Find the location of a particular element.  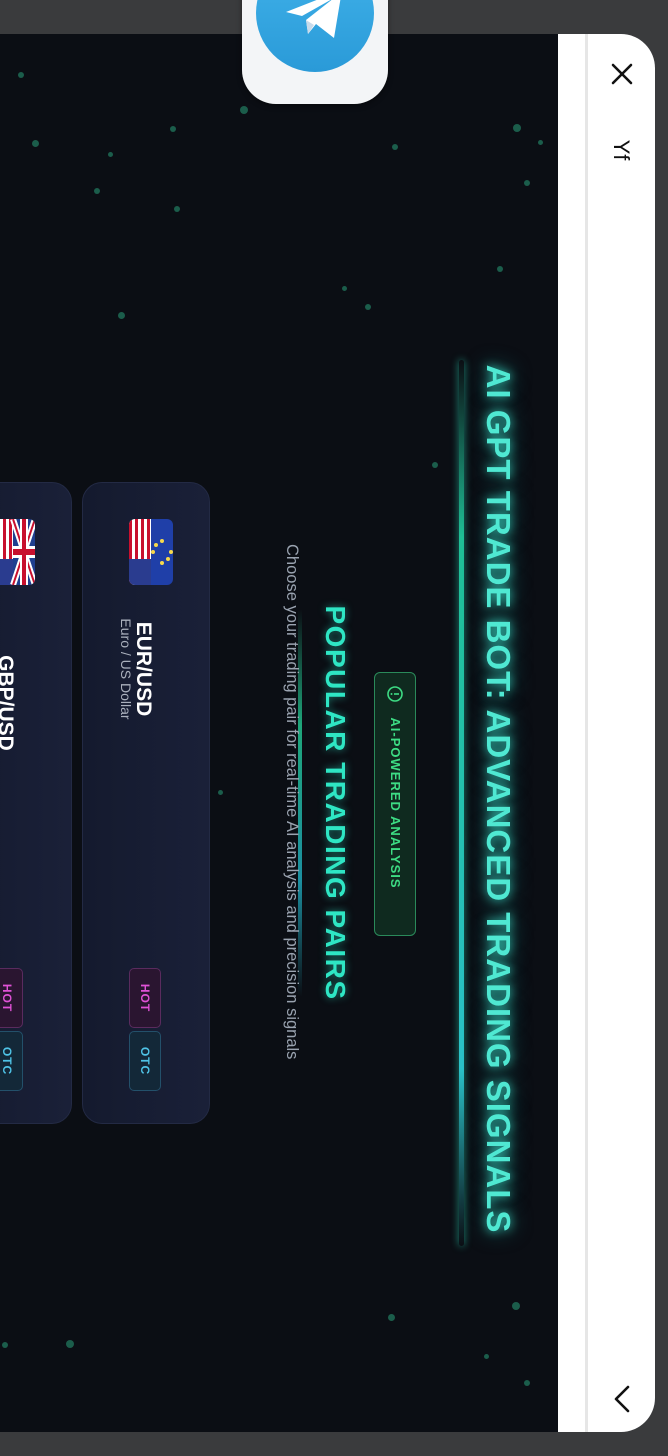

telegram-avatar is located at coordinates (315, 52).